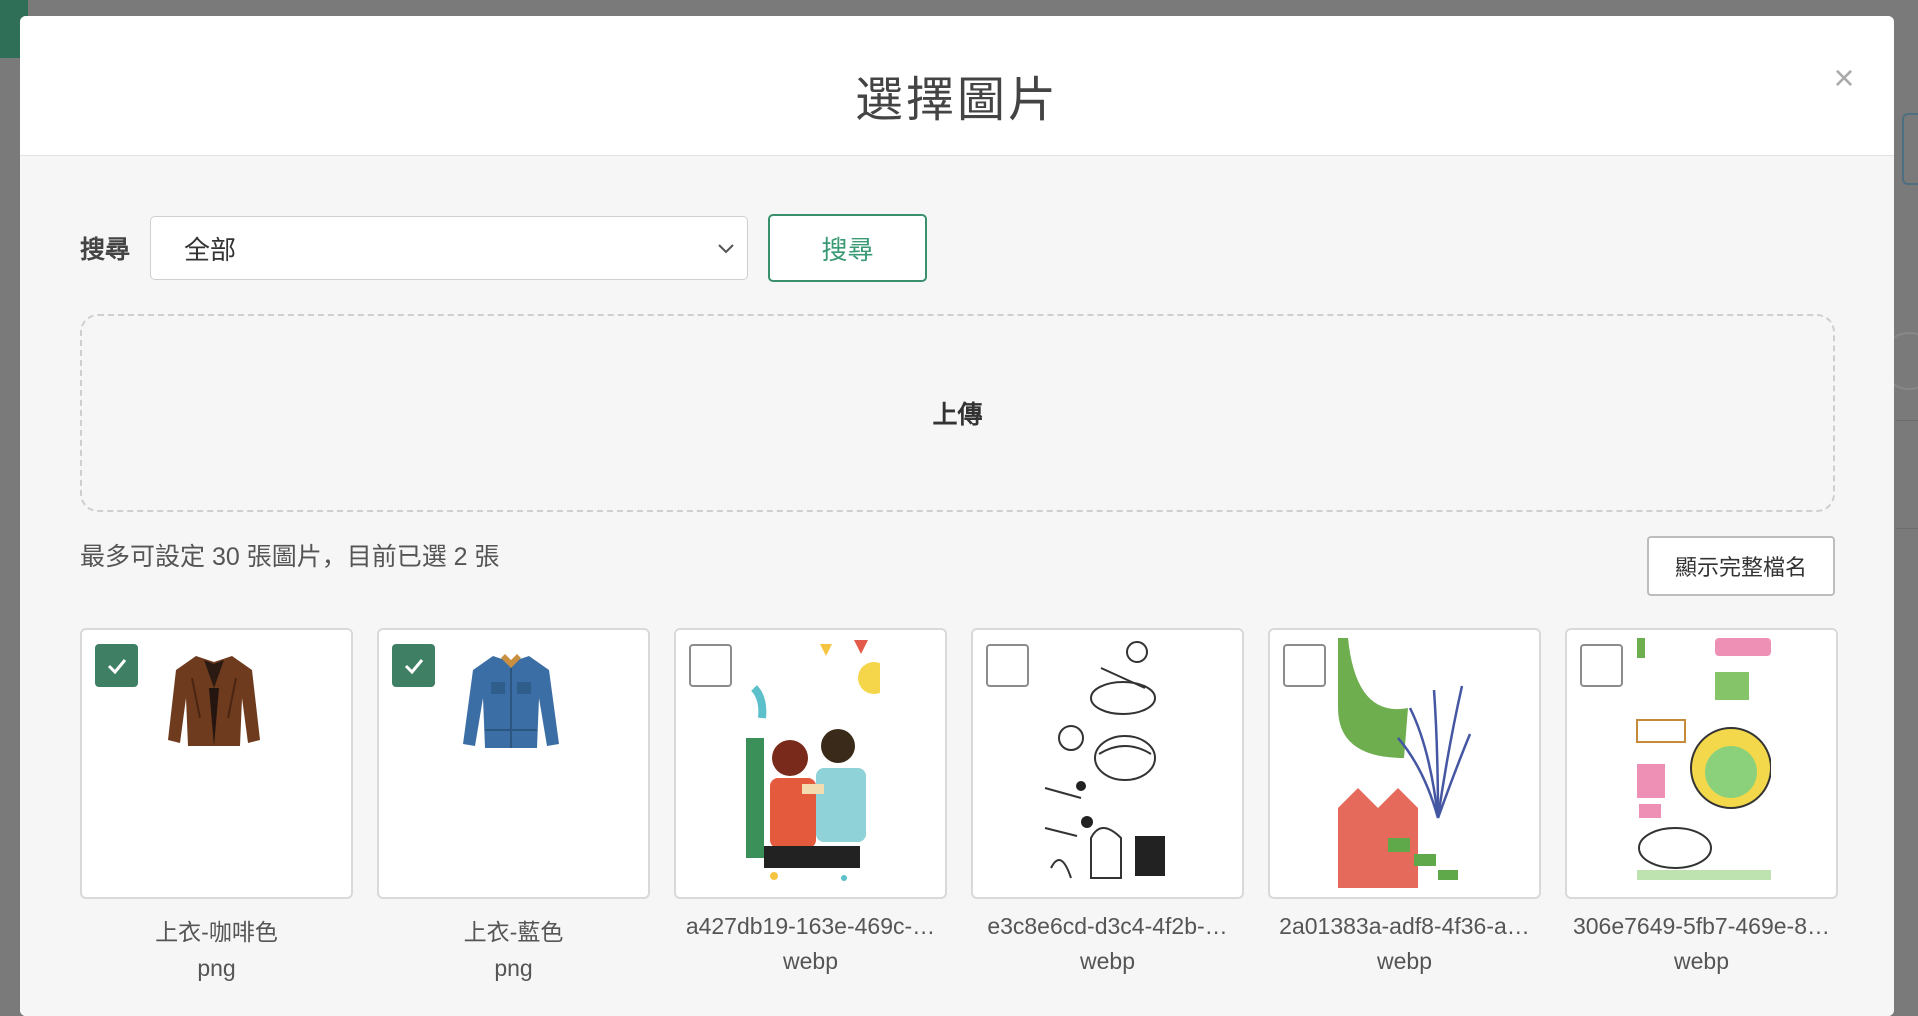  I want to click on search-button: 搜尋, so click(847, 248).